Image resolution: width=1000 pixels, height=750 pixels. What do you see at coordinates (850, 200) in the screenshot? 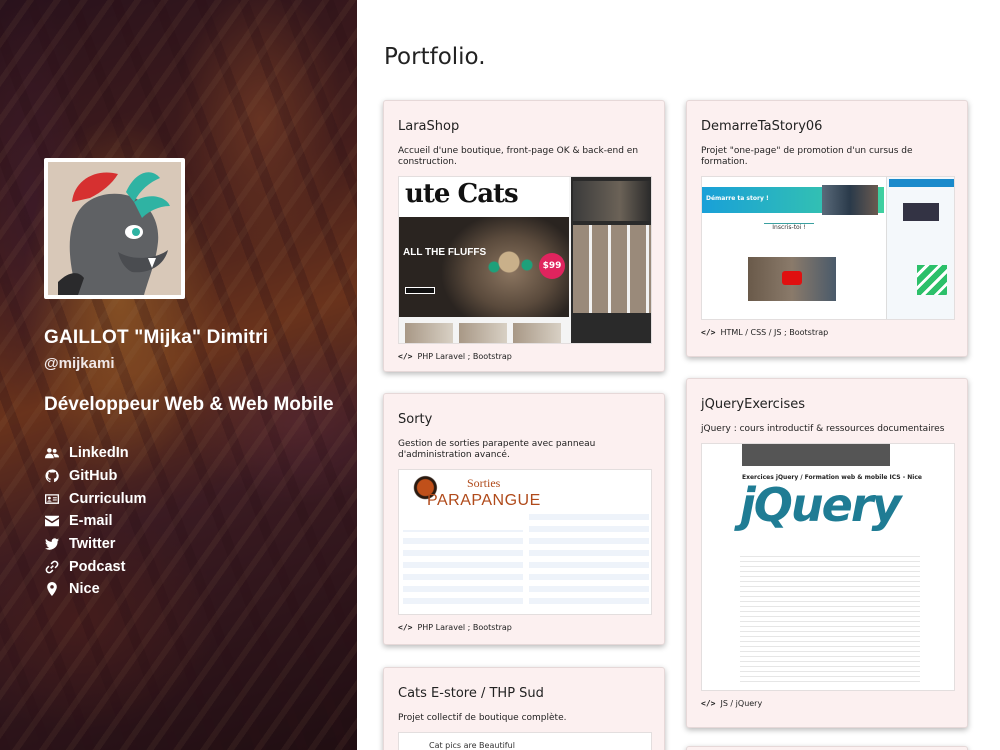
I see `screenshot-photo` at bounding box center [850, 200].